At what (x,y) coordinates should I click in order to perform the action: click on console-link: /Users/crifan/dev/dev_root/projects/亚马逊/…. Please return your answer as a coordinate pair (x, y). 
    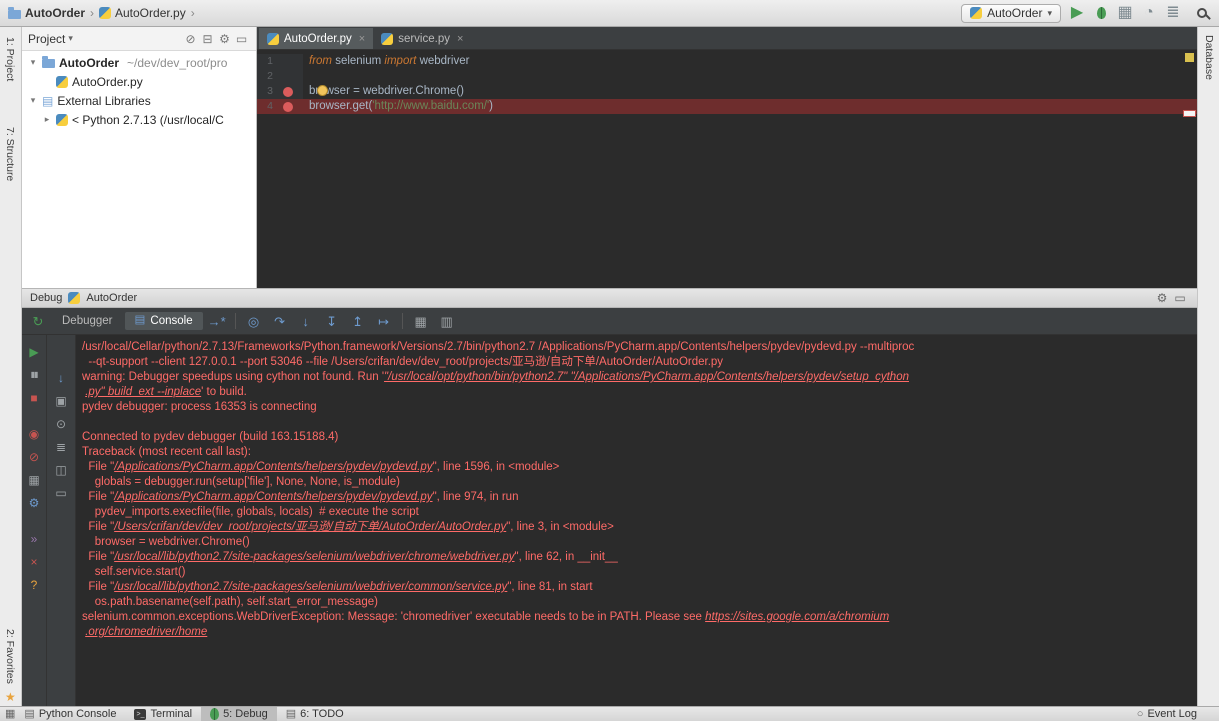
    Looking at the image, I should click on (310, 527).